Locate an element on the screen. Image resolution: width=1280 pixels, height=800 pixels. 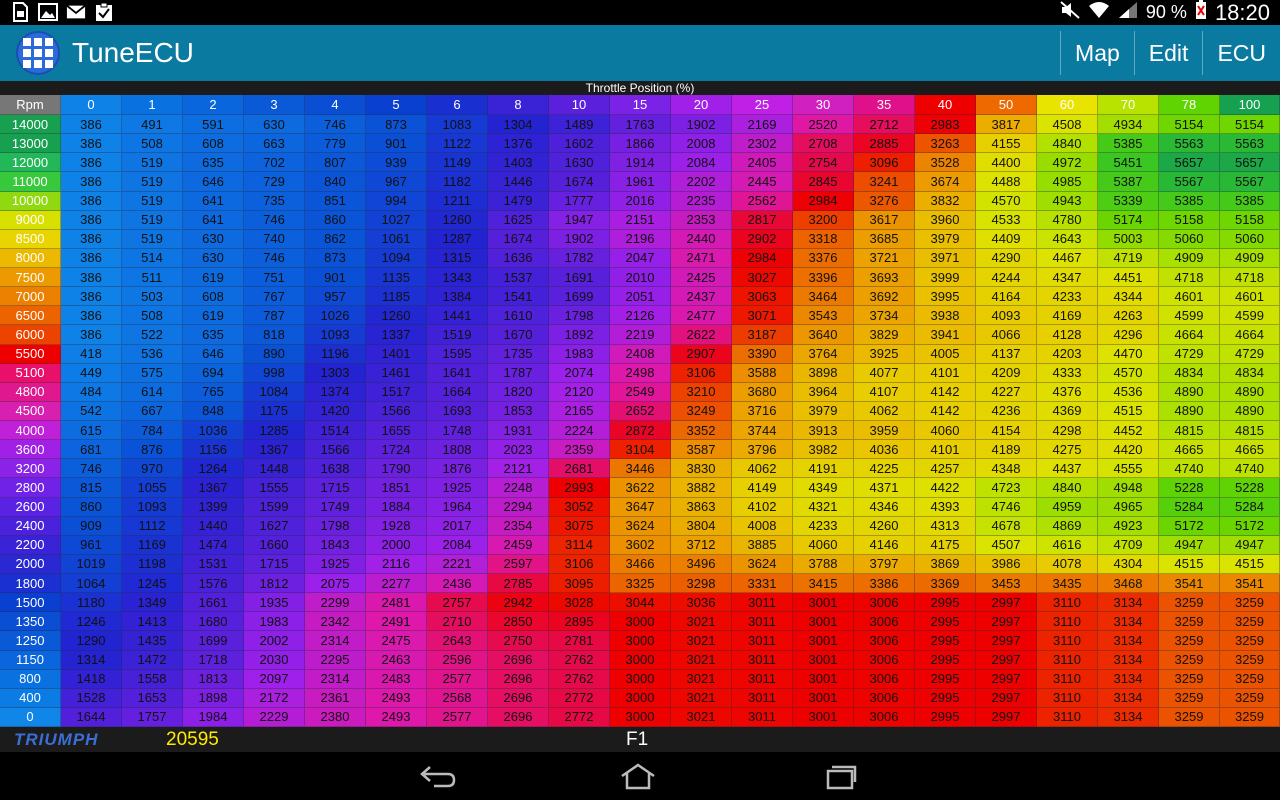
rpm-row-label: 1250 is located at coordinates (30, 641).